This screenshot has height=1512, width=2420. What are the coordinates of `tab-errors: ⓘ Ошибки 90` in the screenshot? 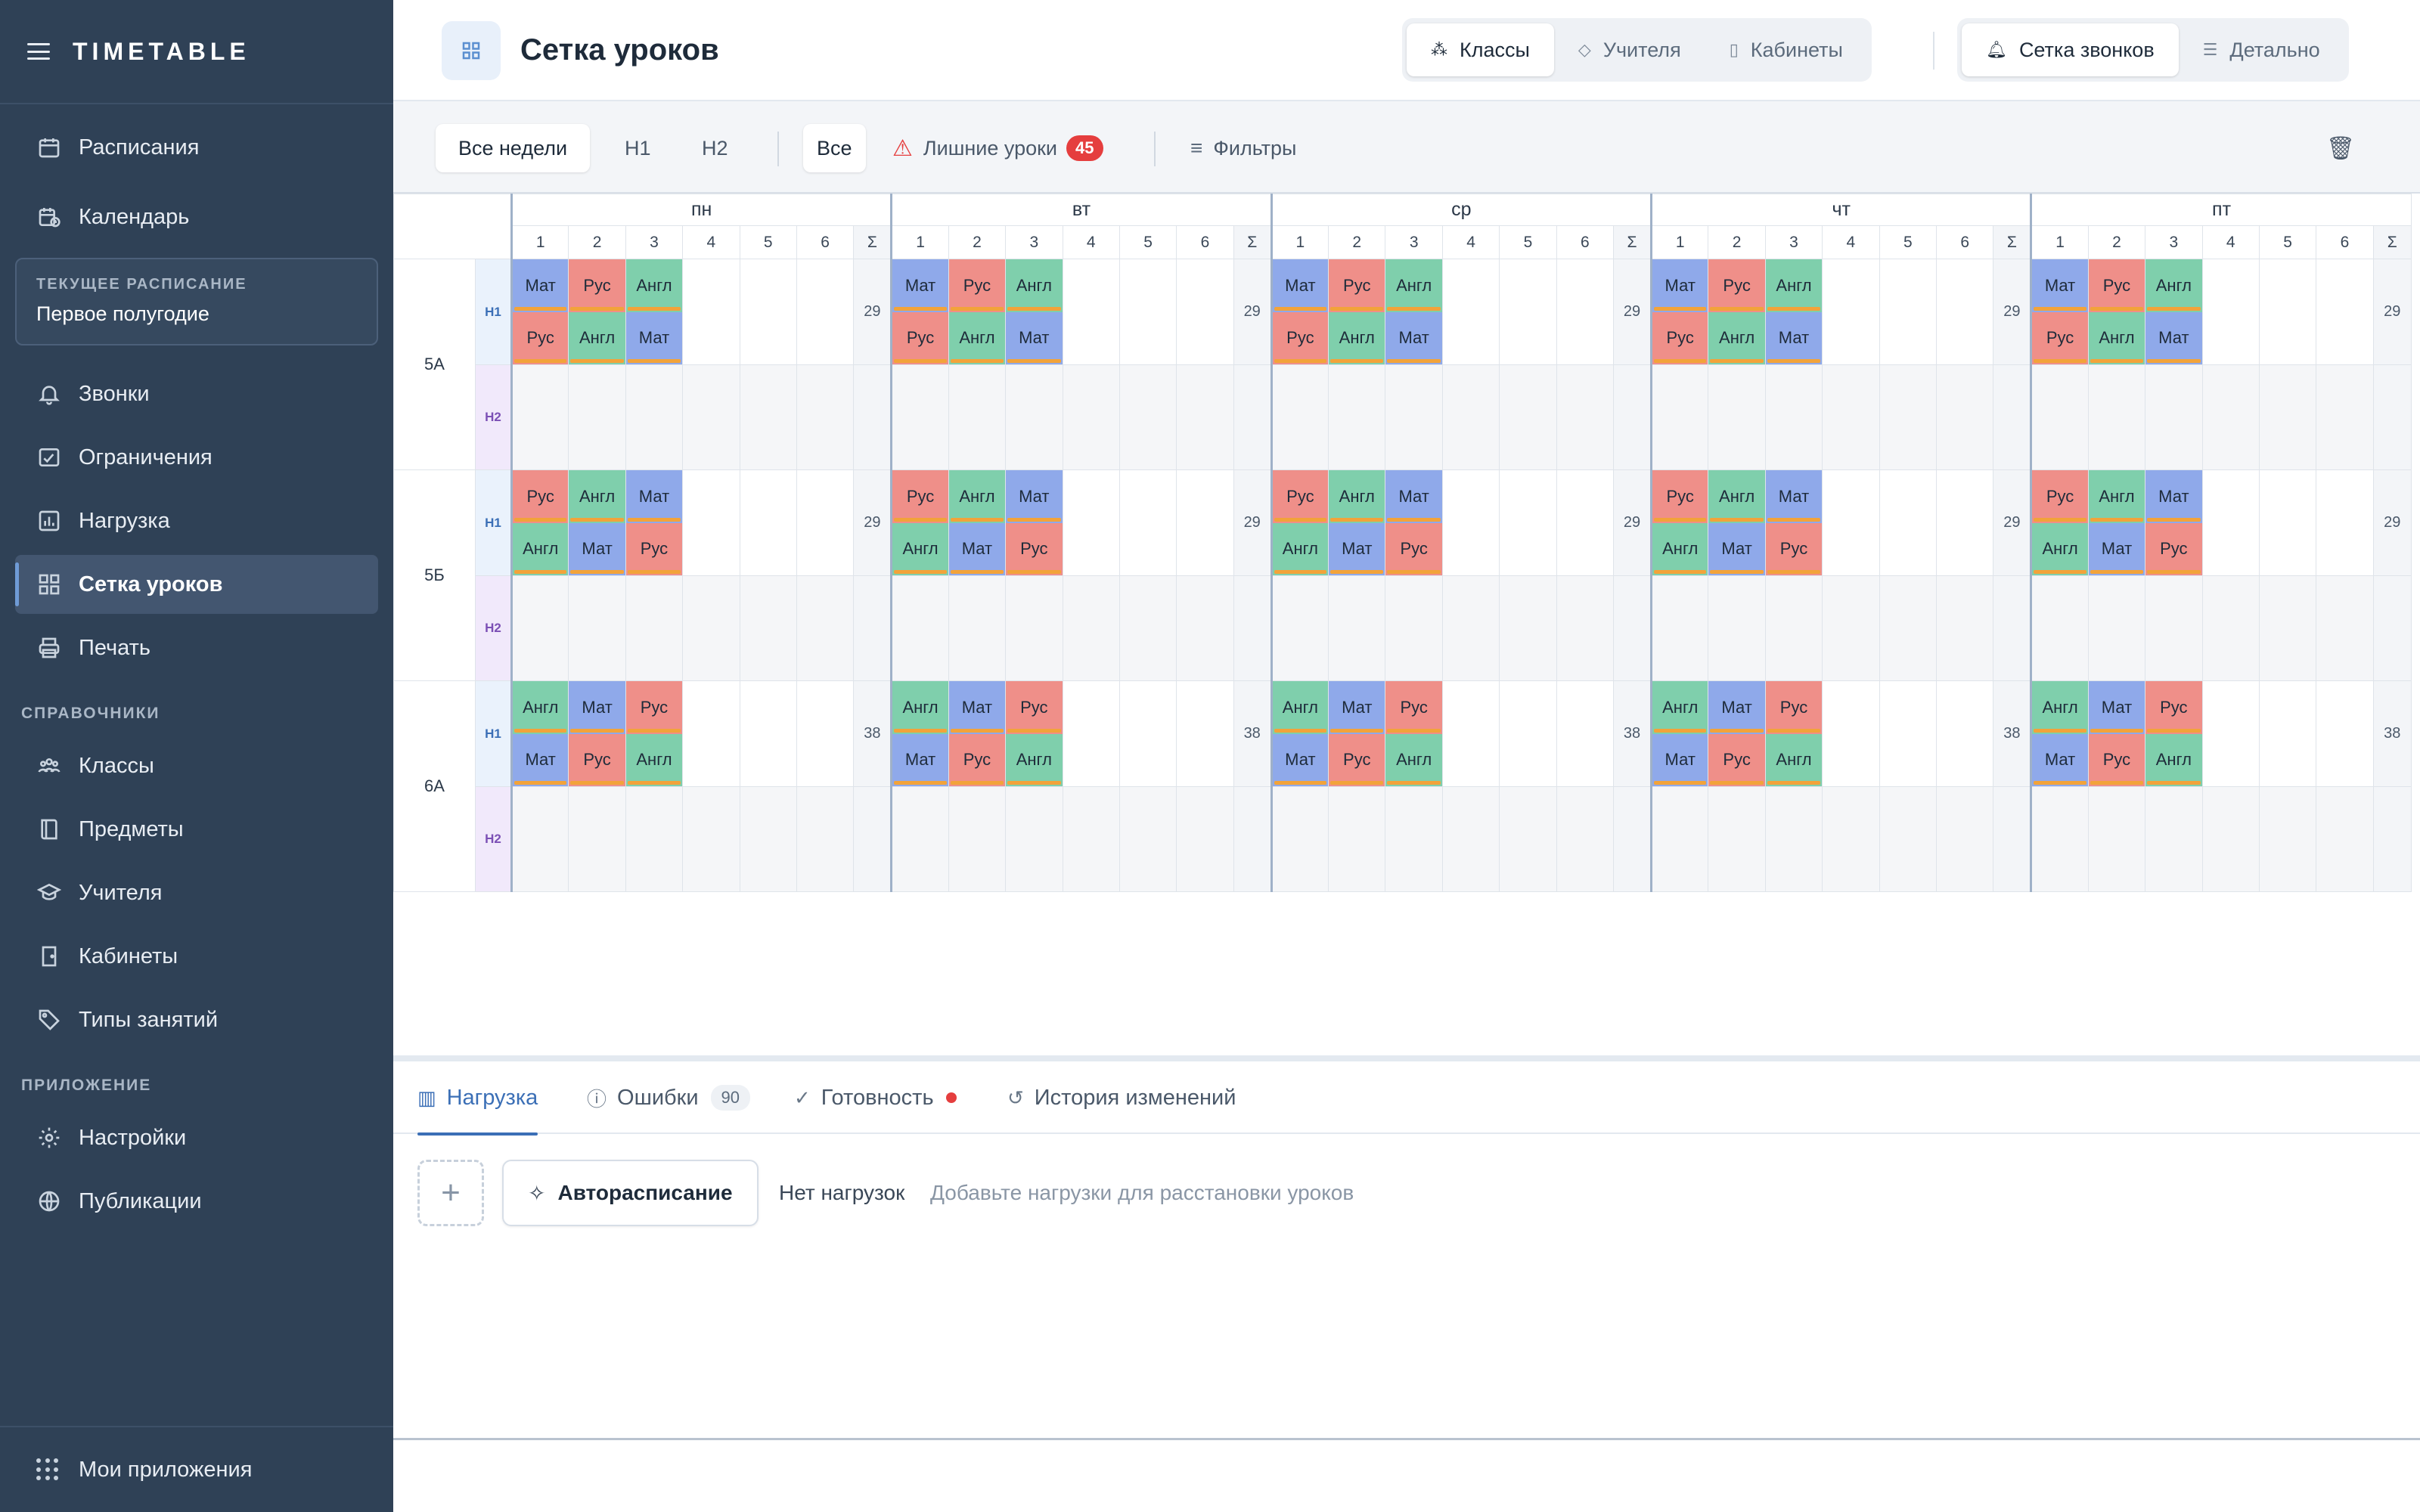 It's located at (669, 1097).